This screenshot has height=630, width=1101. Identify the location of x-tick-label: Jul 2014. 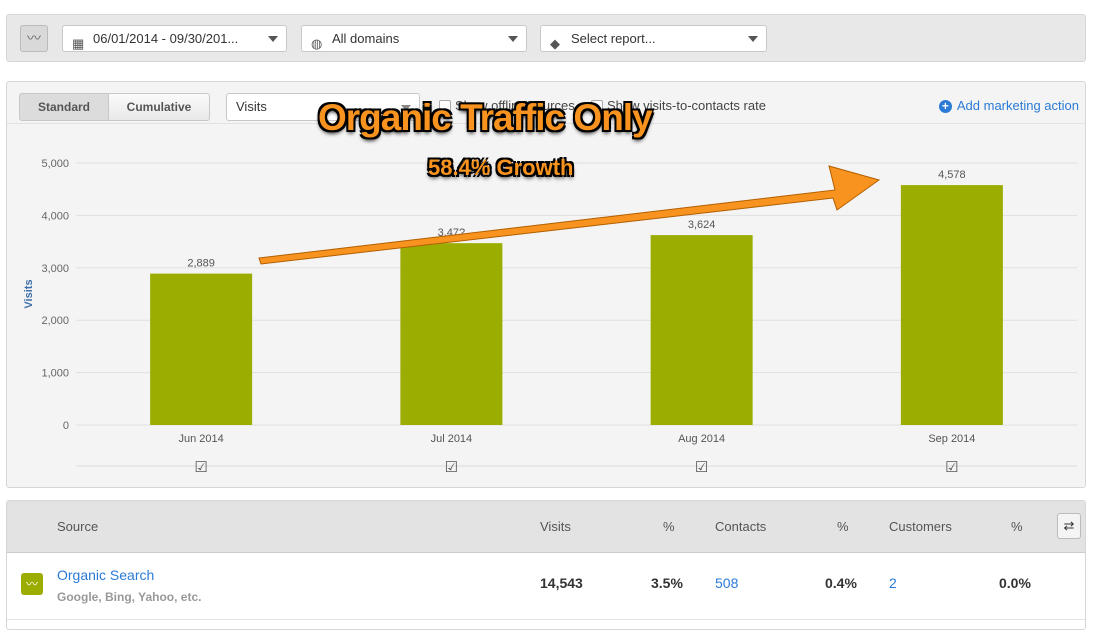
(452, 439).